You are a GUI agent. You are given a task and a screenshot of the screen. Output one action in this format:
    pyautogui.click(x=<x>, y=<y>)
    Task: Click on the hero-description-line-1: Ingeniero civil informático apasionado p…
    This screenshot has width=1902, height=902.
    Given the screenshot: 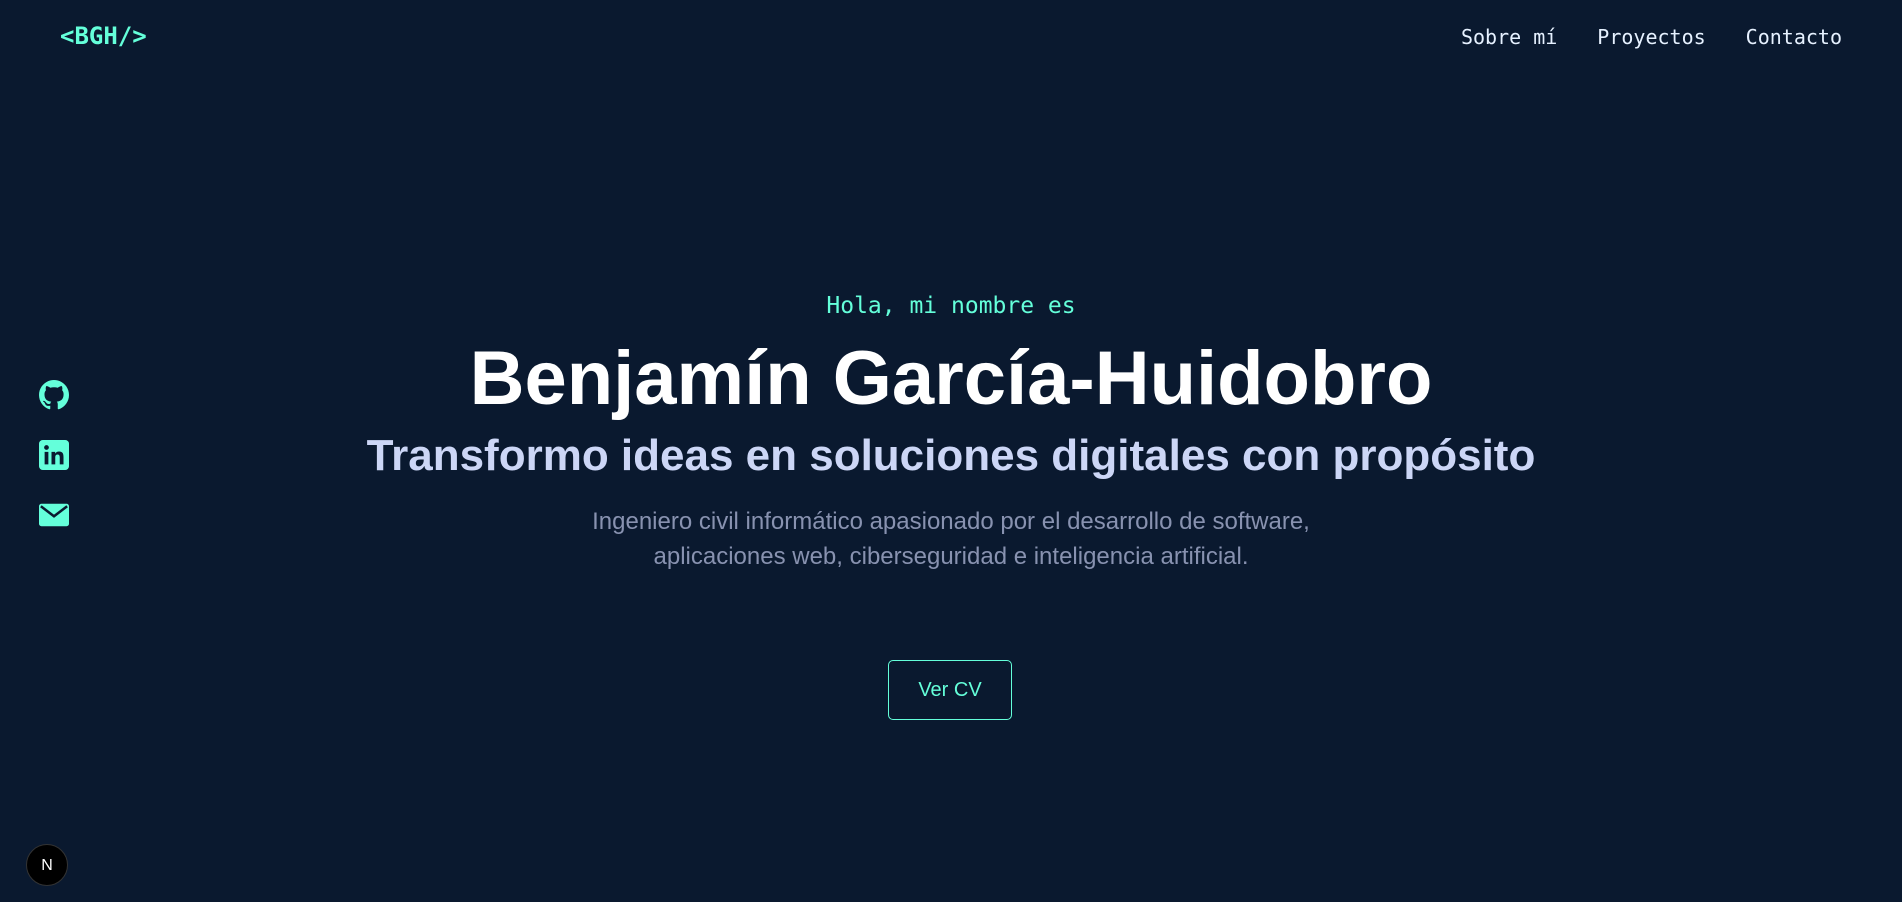 What is the action you would take?
    pyautogui.click(x=951, y=521)
    